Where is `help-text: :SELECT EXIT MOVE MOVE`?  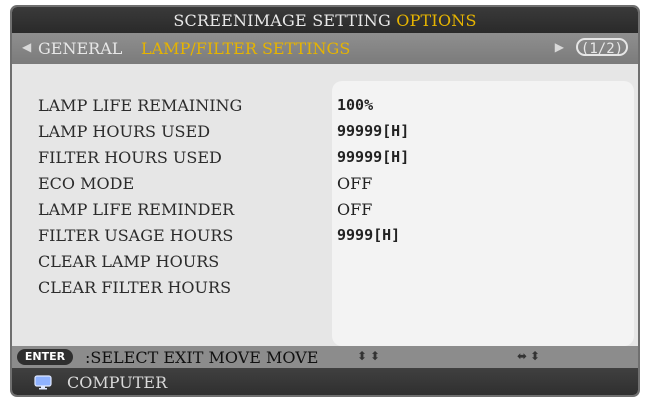
help-text: :SELECT EXIT MOVE MOVE is located at coordinates (202, 357).